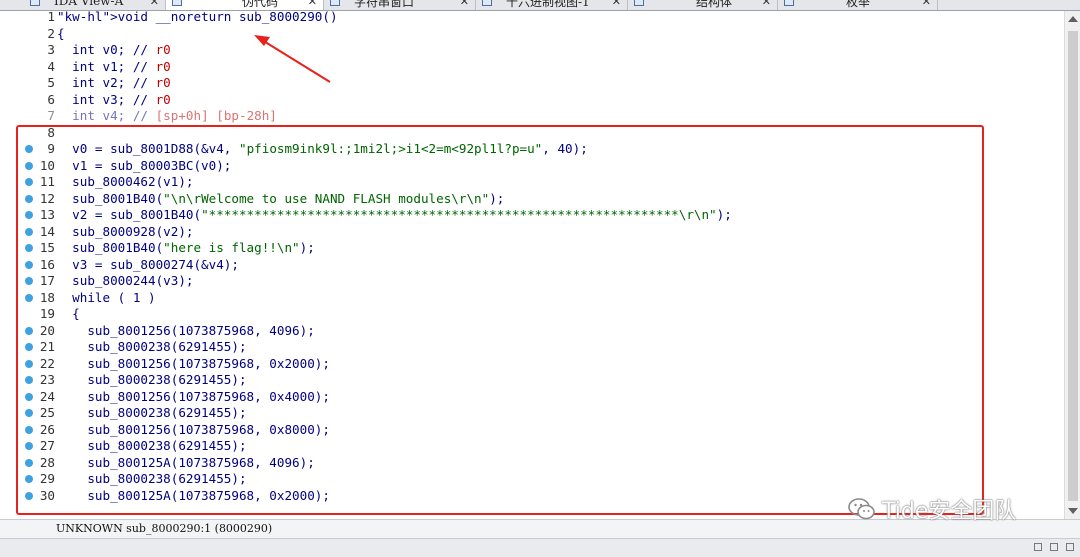 The width and height of the screenshot is (1080, 557). What do you see at coordinates (949, 511) in the screenshot?
I see `watermark-text: Tide安全团队` at bounding box center [949, 511].